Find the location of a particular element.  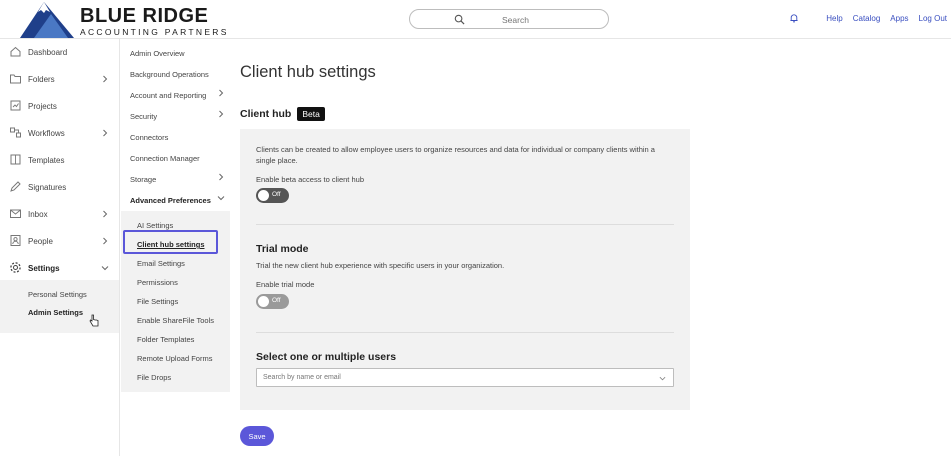

gear-icon is located at coordinates (15, 267).